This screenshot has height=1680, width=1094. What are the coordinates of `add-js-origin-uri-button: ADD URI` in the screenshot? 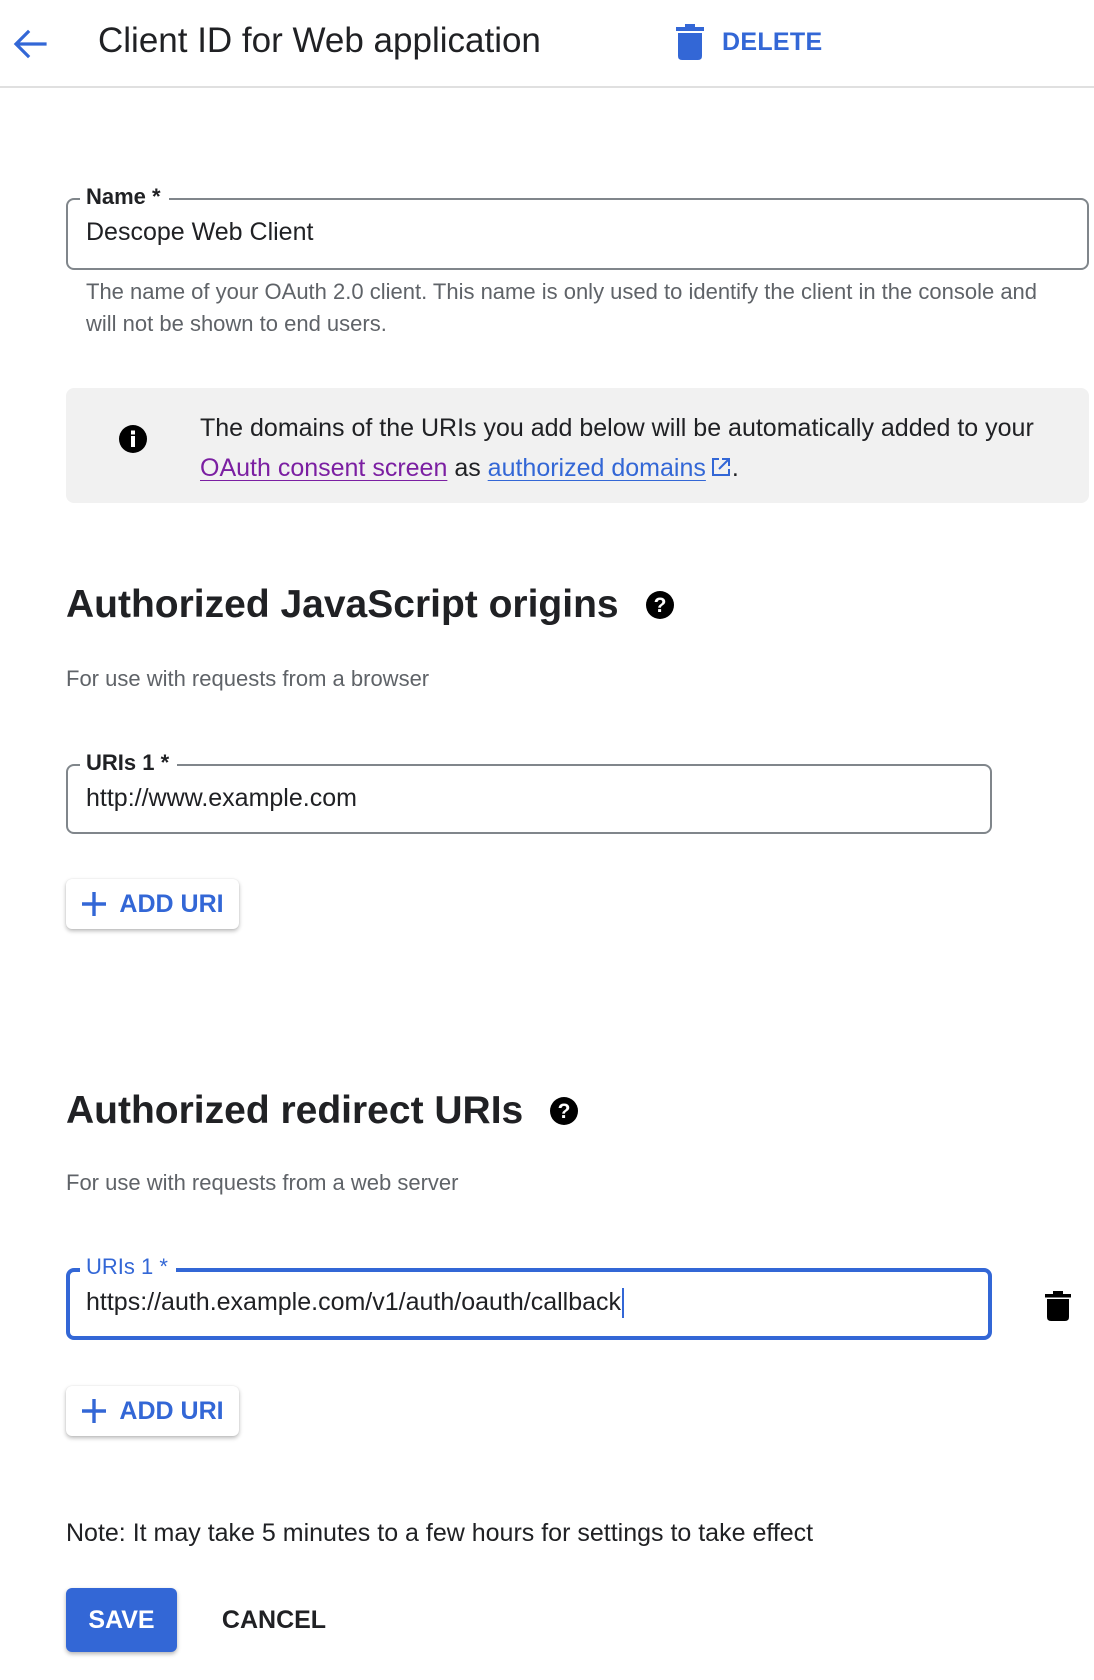 It's located at (152, 904).